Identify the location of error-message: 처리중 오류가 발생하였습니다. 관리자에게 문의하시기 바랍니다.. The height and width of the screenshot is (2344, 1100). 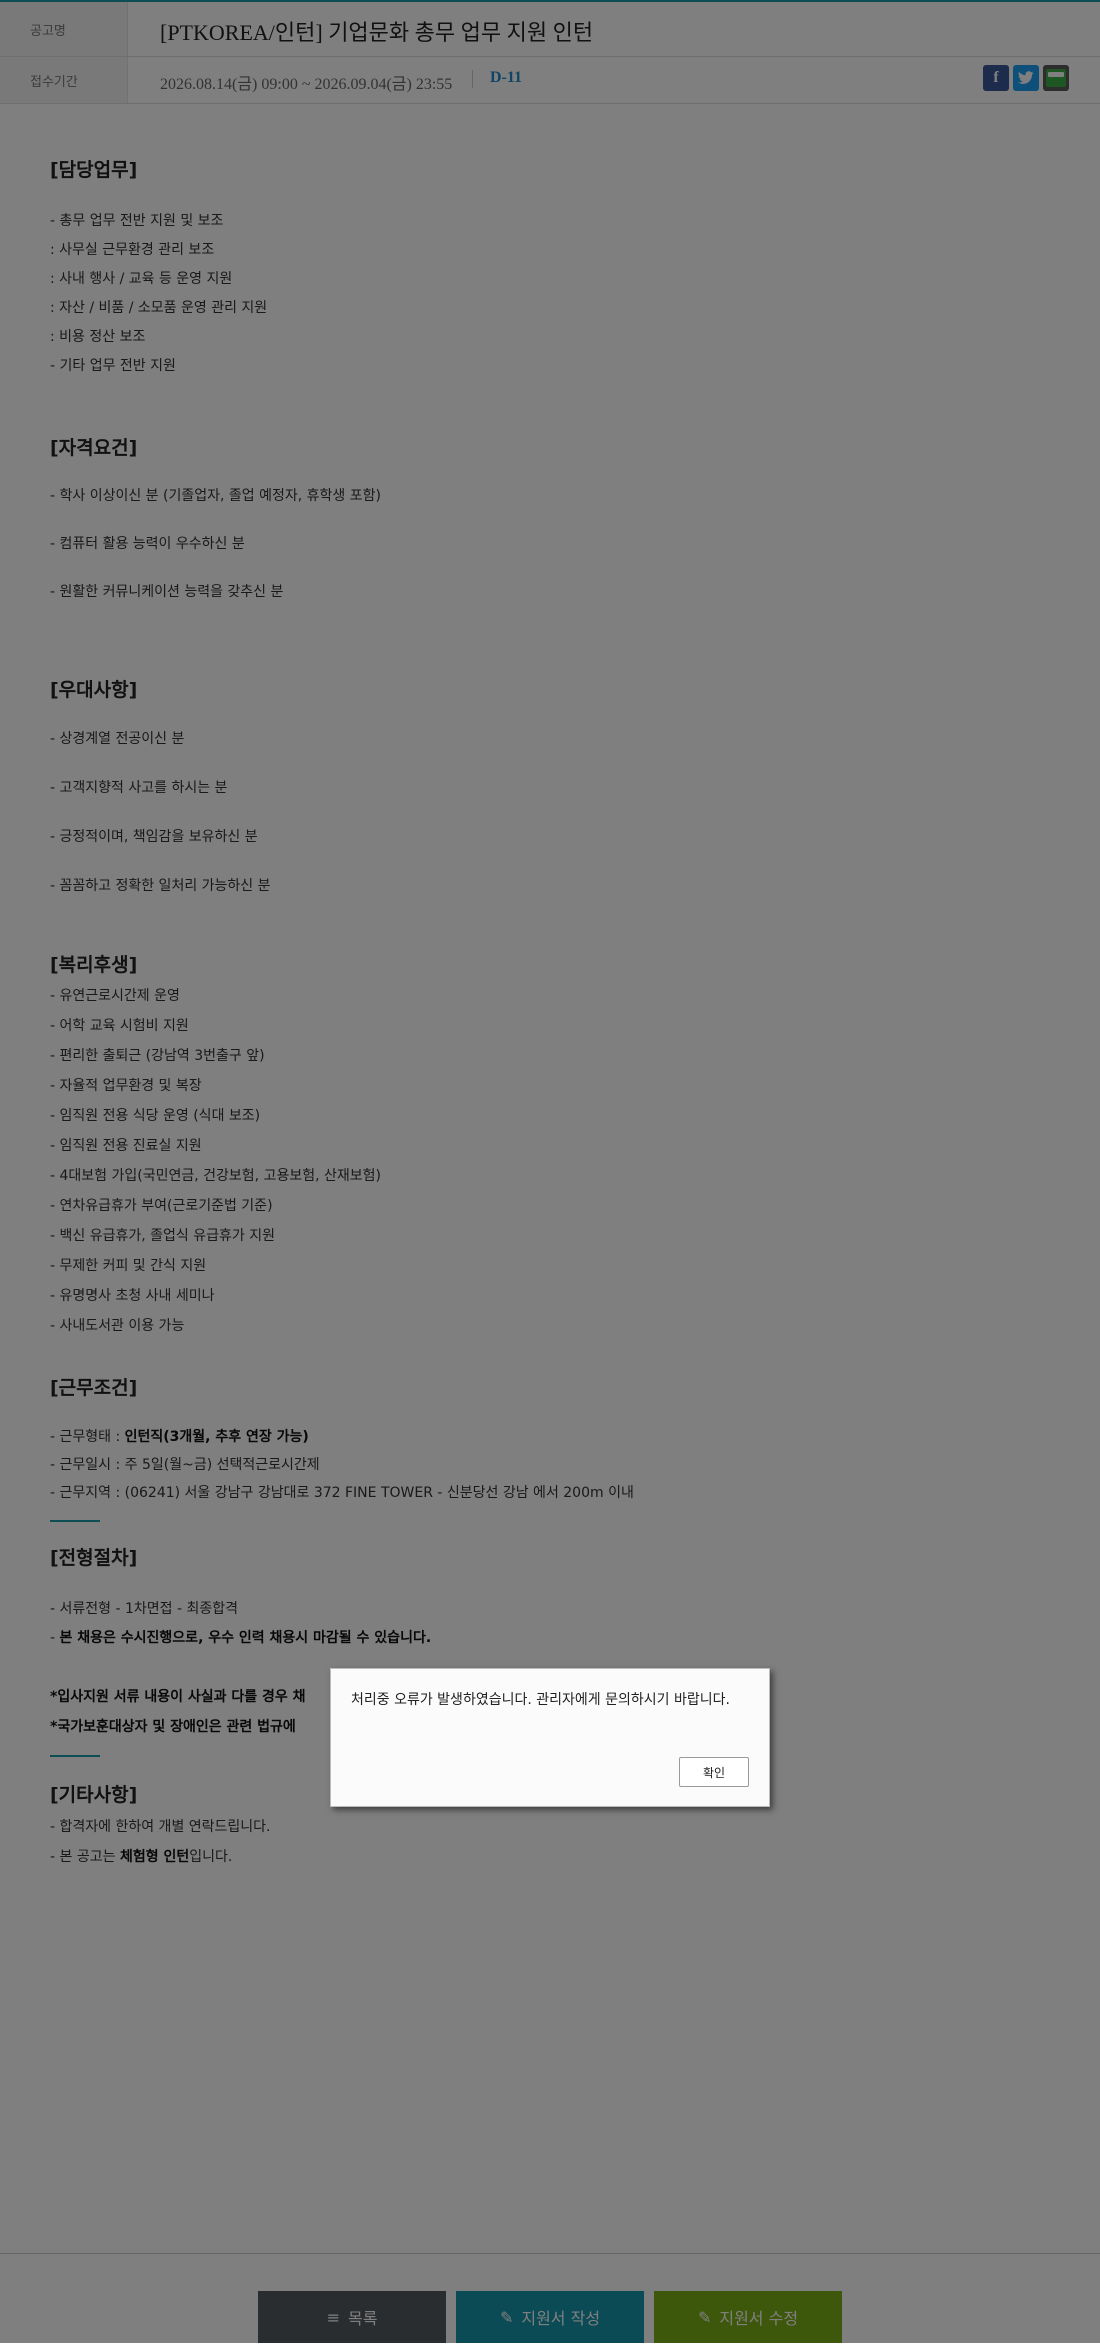
(540, 1700).